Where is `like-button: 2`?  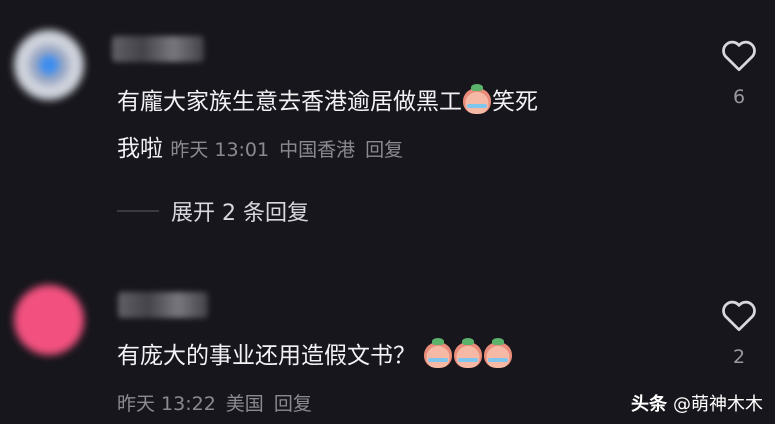
like-button: 2 is located at coordinates (739, 333).